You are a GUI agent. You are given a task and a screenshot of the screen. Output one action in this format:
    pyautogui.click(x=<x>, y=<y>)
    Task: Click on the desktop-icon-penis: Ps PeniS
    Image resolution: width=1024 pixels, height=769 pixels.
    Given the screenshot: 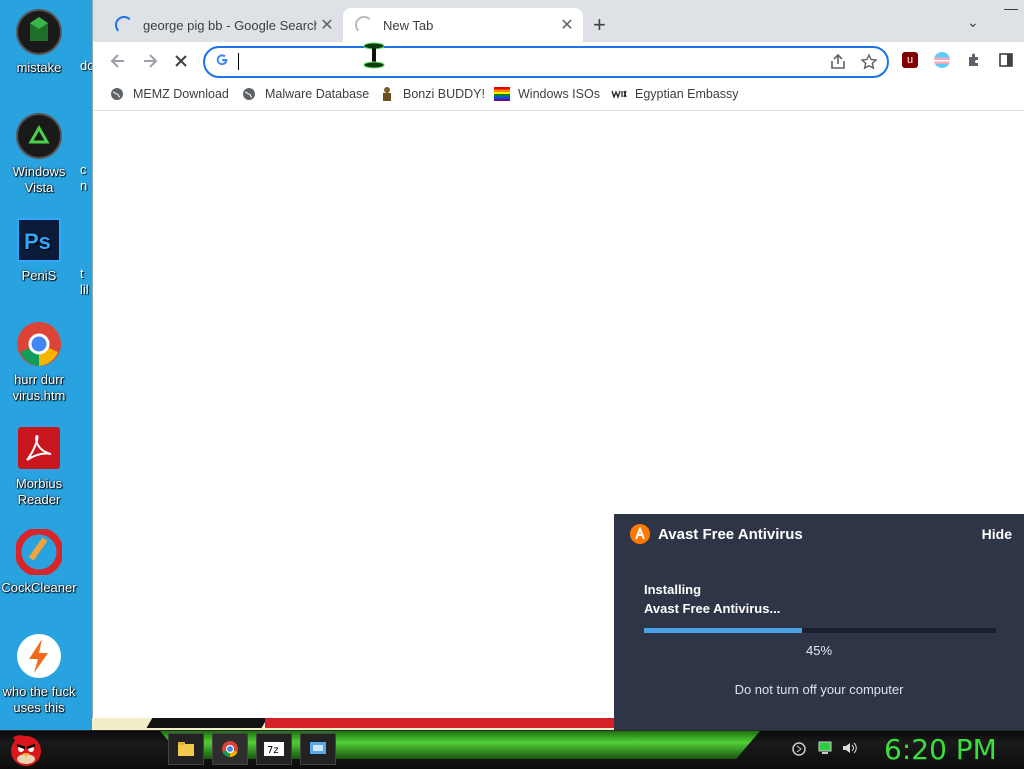 What is the action you would take?
    pyautogui.click(x=39, y=250)
    